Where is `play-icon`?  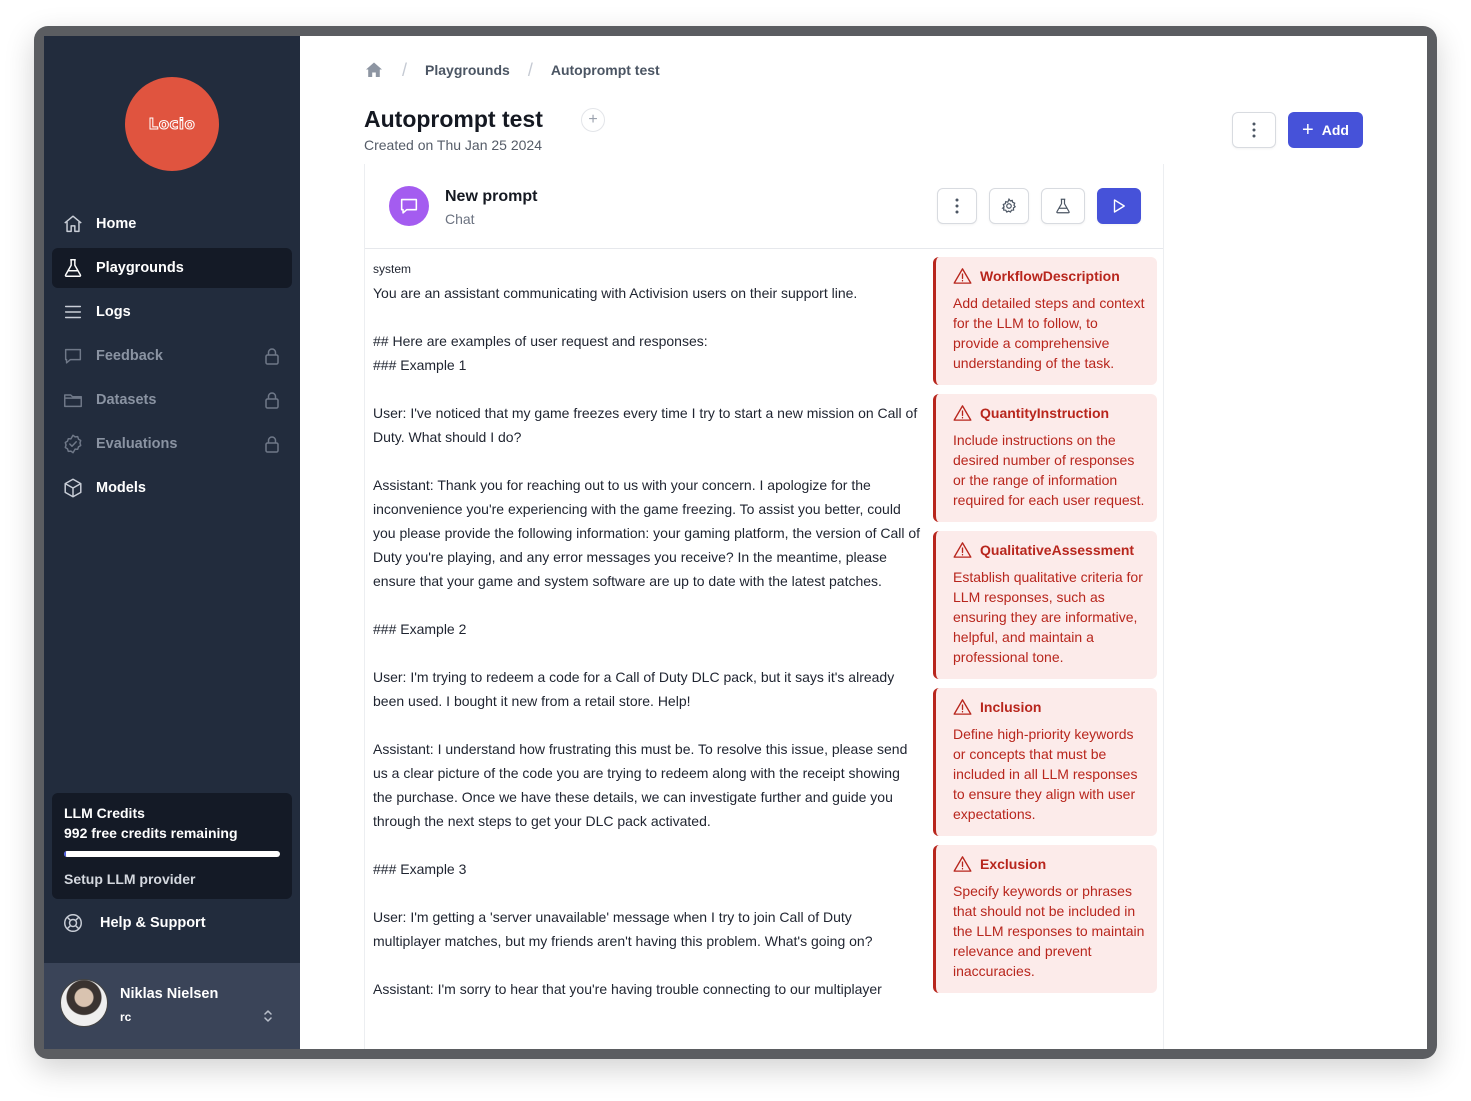 play-icon is located at coordinates (1119, 206).